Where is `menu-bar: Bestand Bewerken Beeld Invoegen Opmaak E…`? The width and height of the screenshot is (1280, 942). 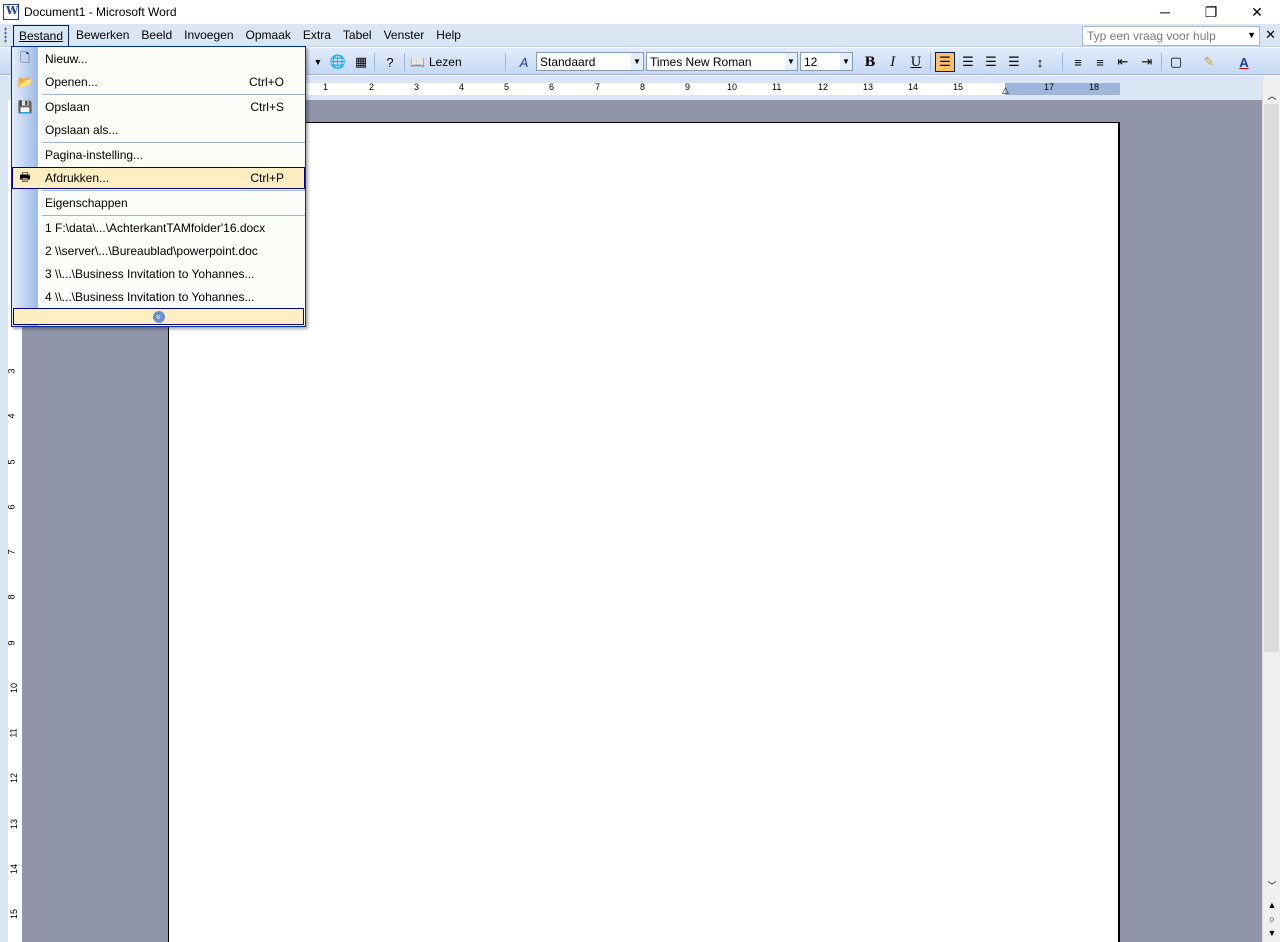
menu-bar: Bestand Bewerken Beeld Invoegen Opmaak E… is located at coordinates (640, 35).